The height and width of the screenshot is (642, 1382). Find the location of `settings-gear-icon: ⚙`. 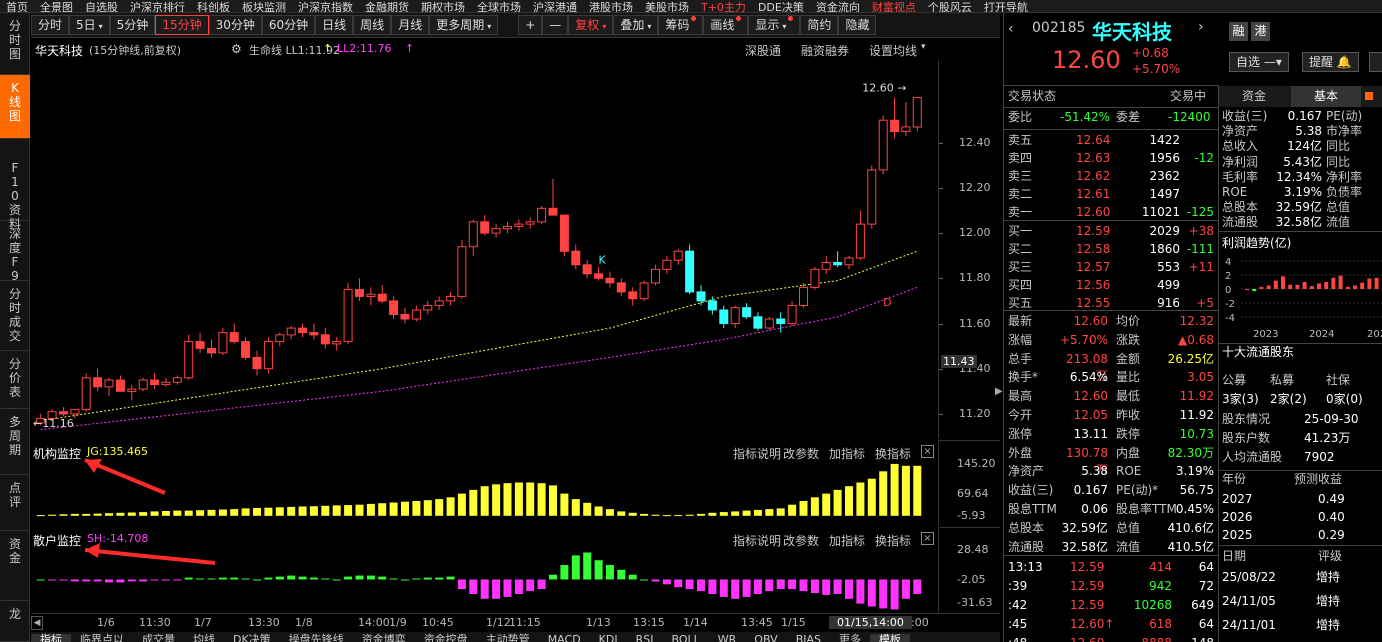

settings-gear-icon: ⚙ is located at coordinates (236, 49).